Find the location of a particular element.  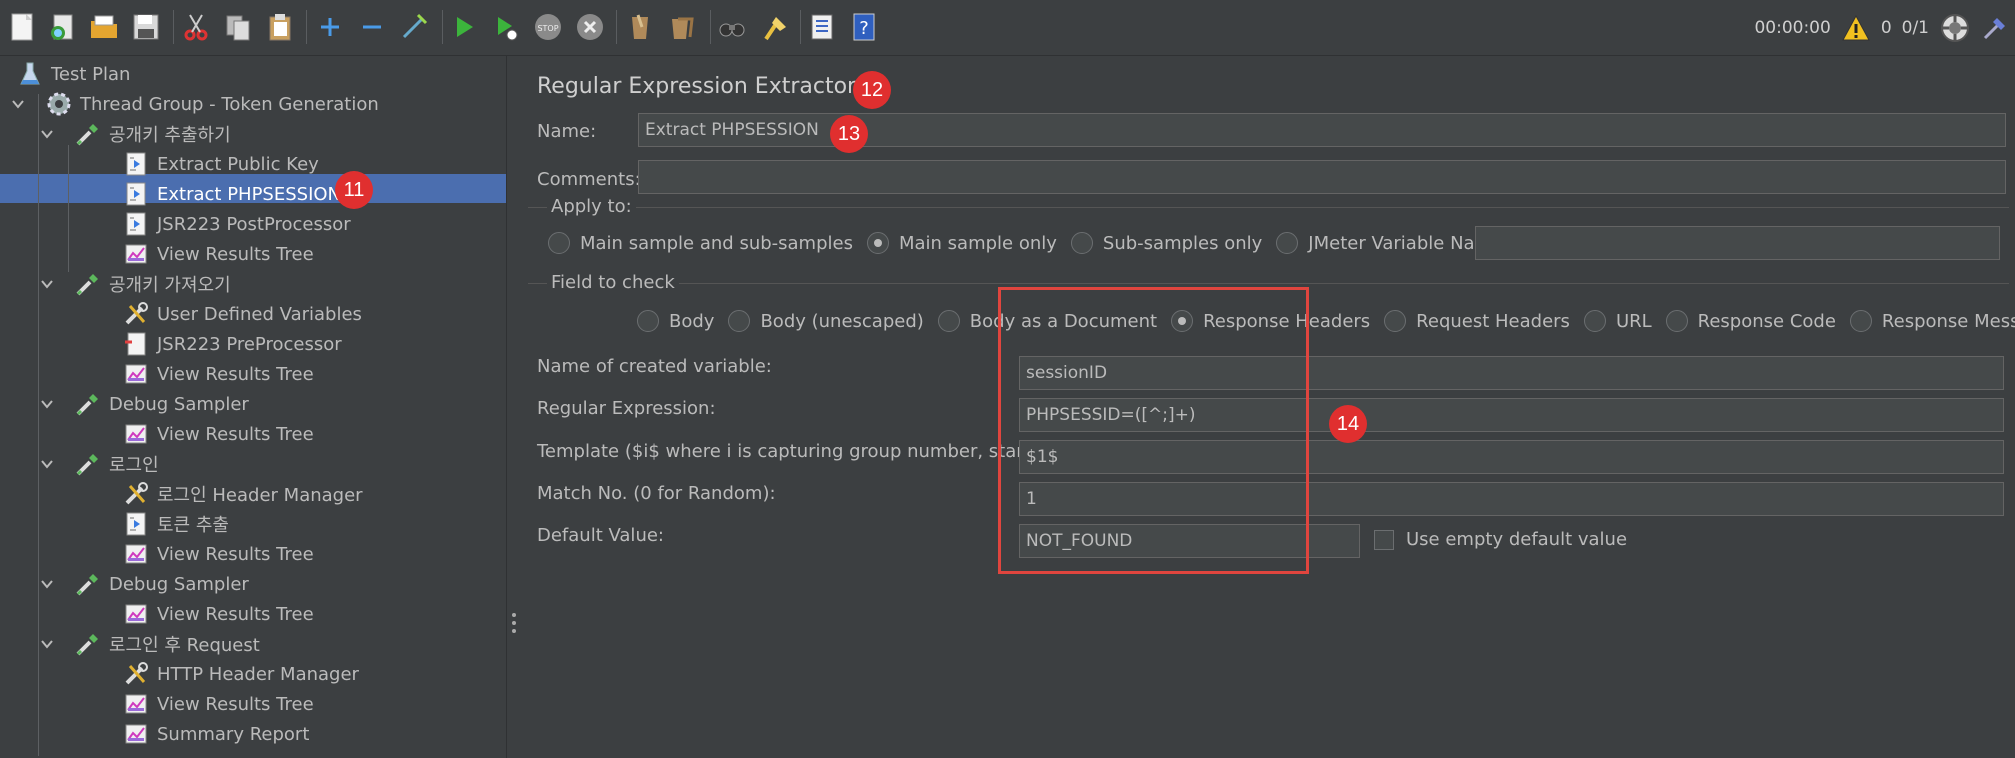

tree-item-label: JSR223 PostProcessor is located at coordinates (254, 224).